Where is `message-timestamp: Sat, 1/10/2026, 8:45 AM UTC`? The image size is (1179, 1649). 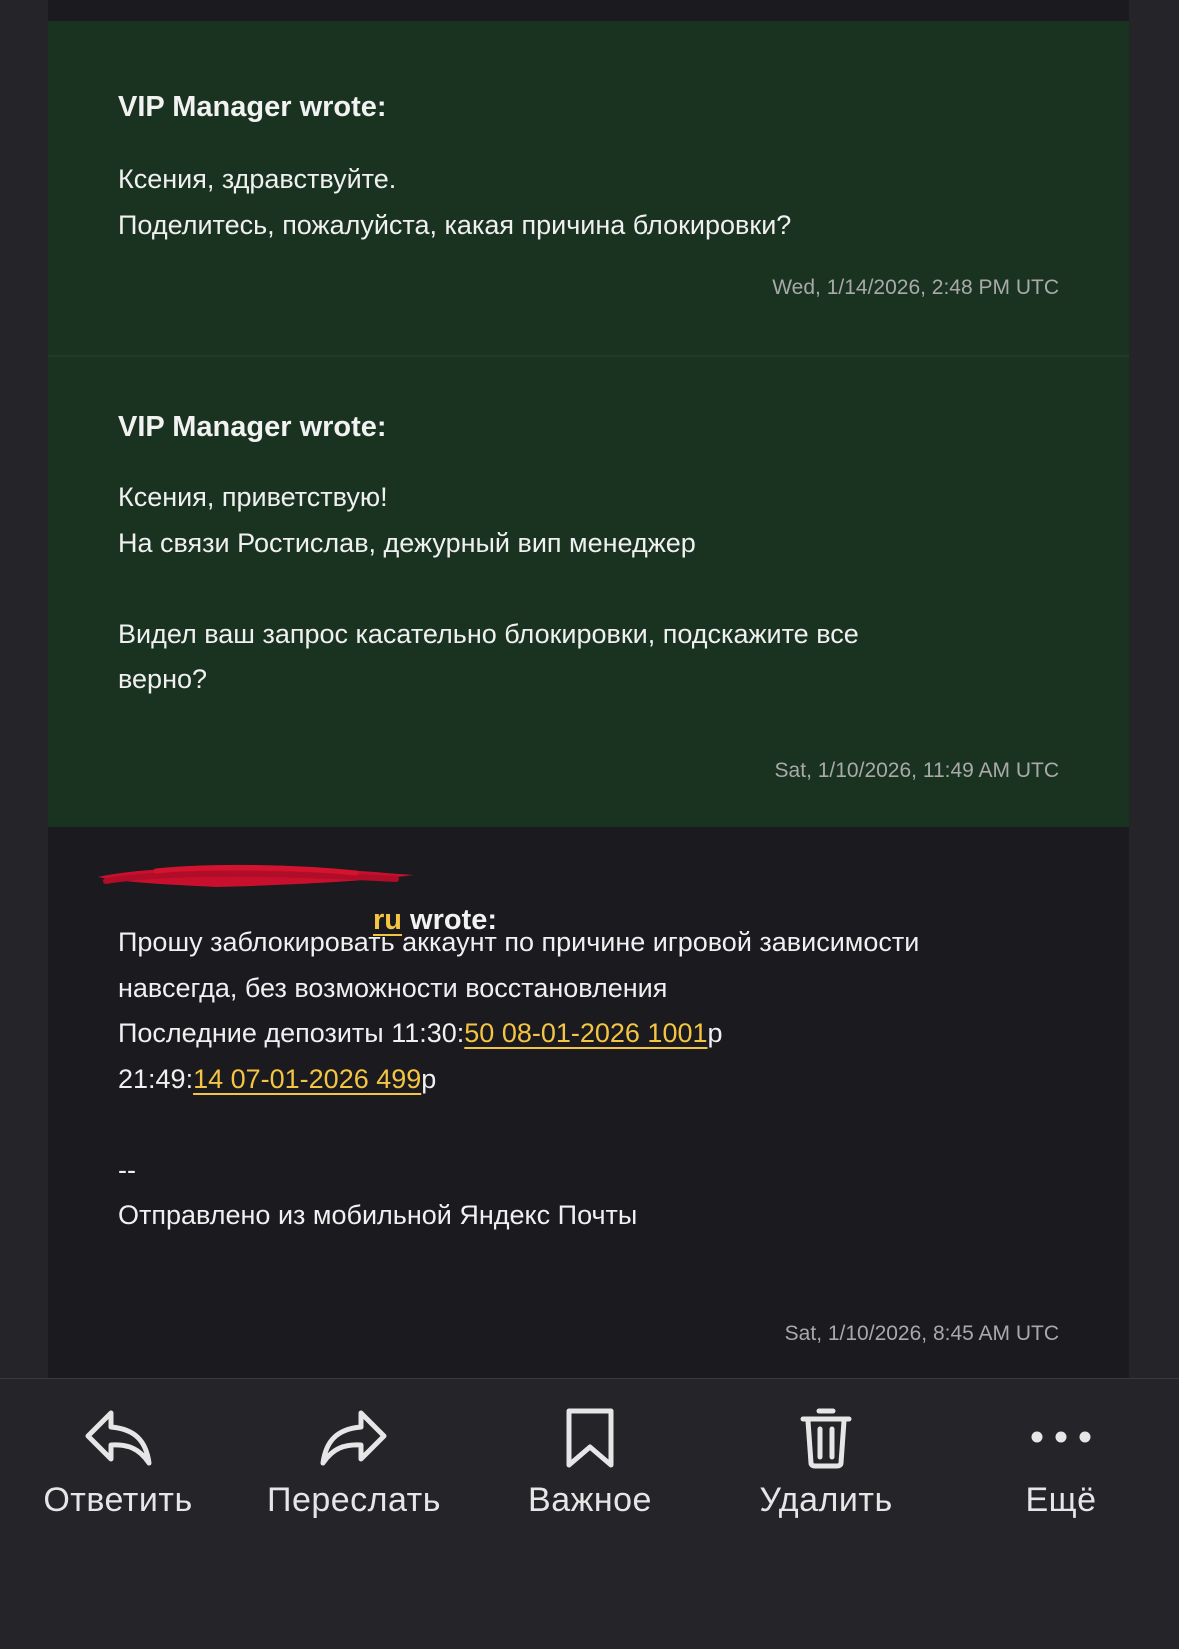
message-timestamp: Sat, 1/10/2026, 8:45 AM UTC is located at coordinates (921, 1333).